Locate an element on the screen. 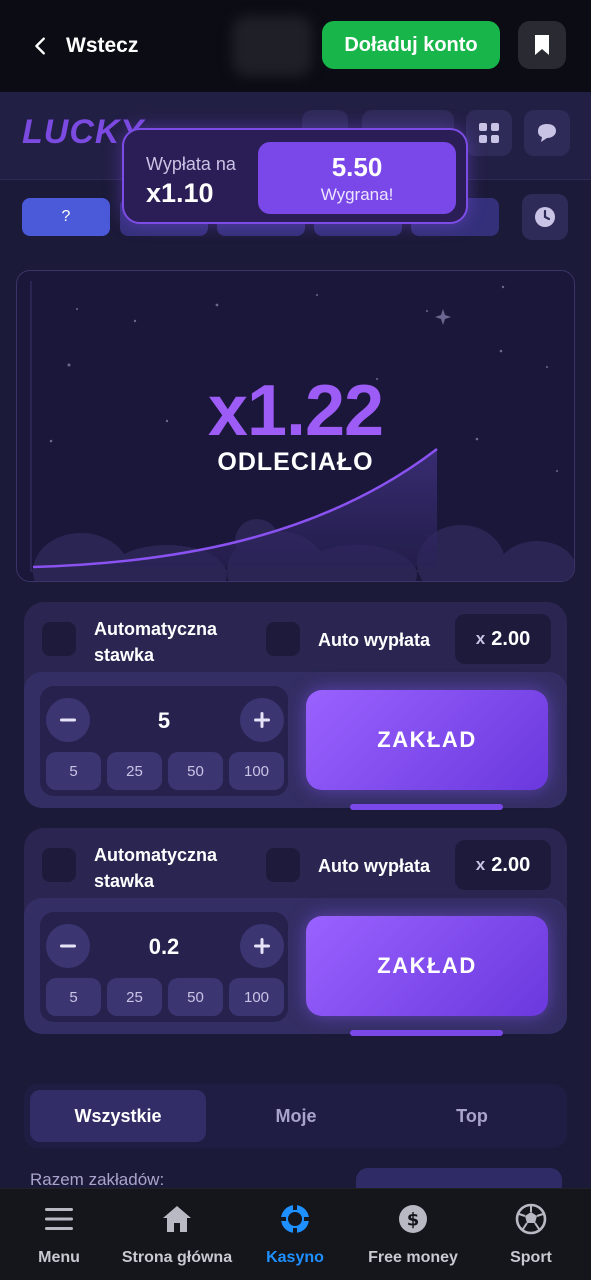 This screenshot has height=1280, width=591. dollar-coin-icon: $ is located at coordinates (413, 1219).